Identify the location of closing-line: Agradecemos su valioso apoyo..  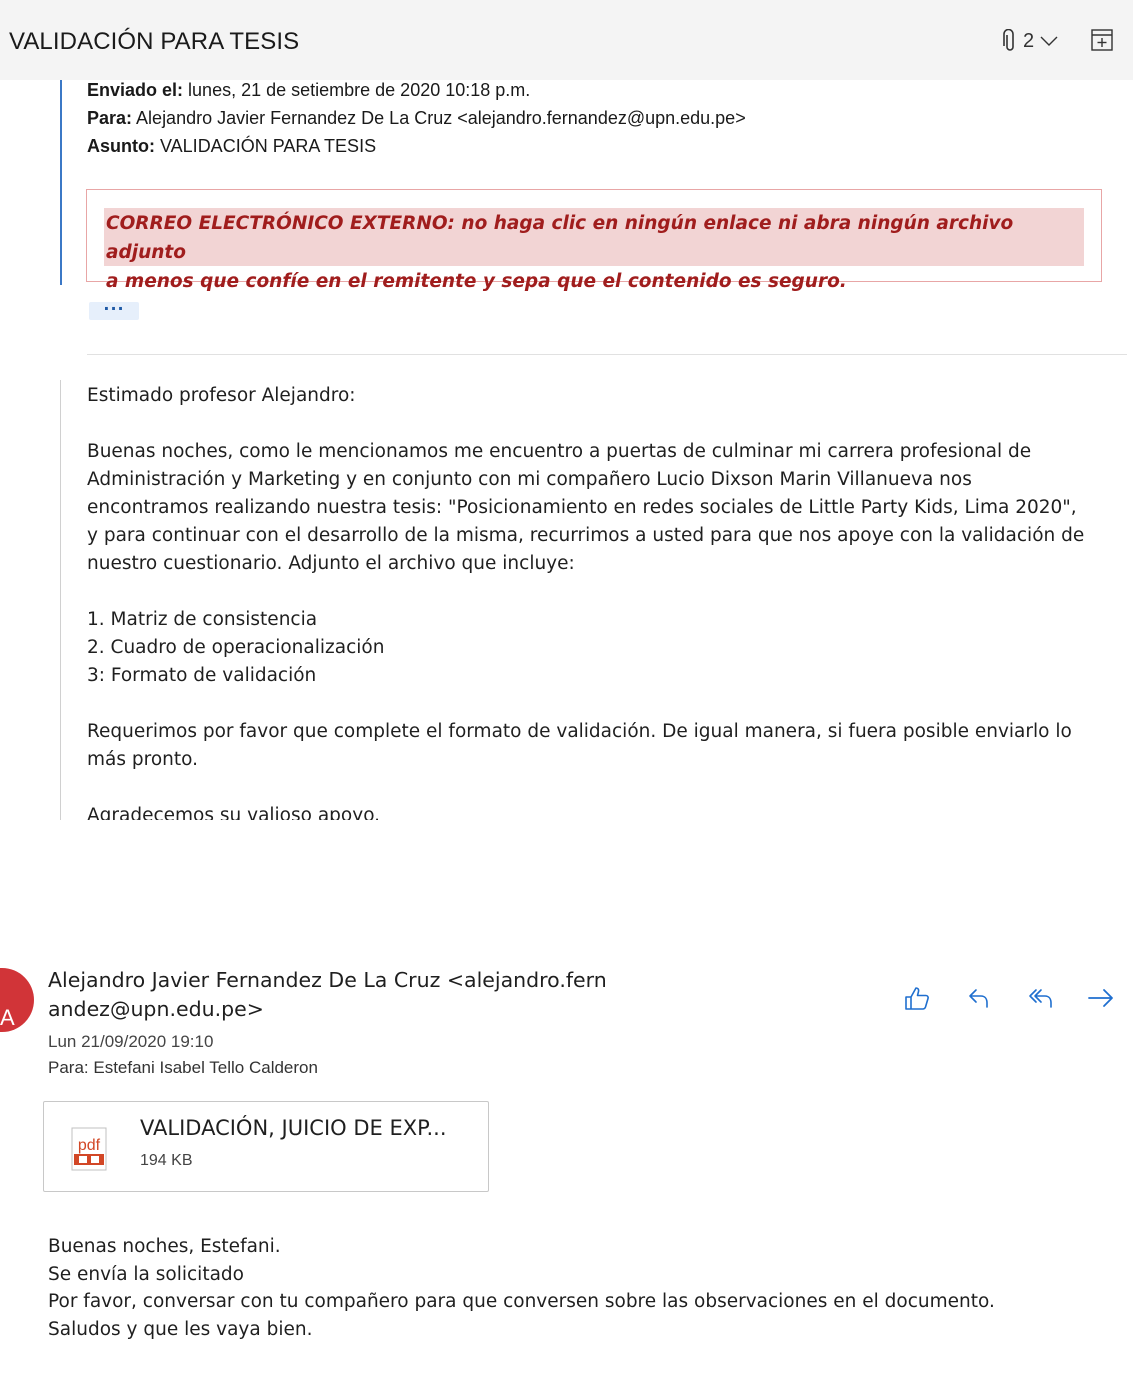
(234, 812).